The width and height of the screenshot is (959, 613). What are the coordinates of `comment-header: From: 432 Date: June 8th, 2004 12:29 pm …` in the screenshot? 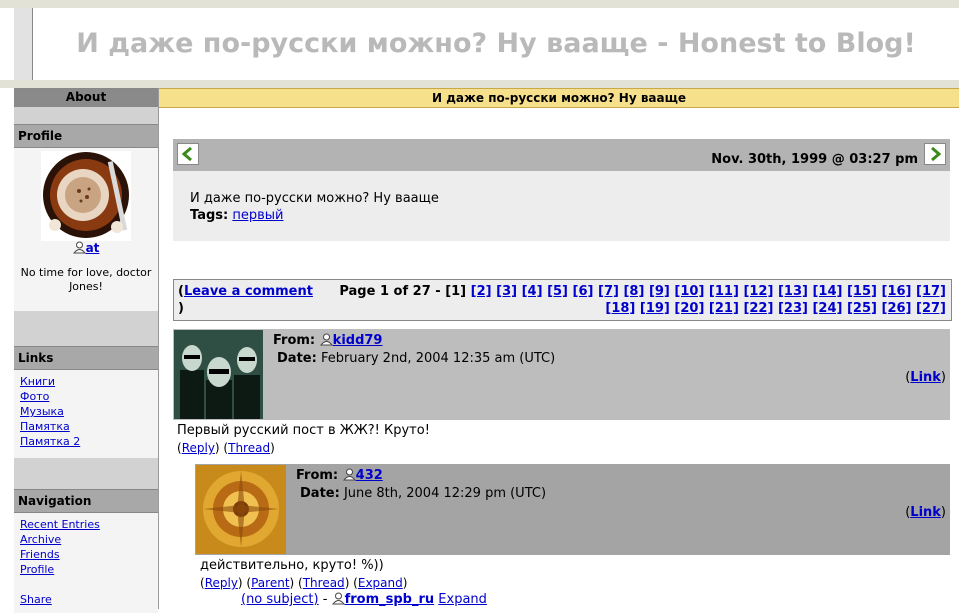 It's located at (572, 509).